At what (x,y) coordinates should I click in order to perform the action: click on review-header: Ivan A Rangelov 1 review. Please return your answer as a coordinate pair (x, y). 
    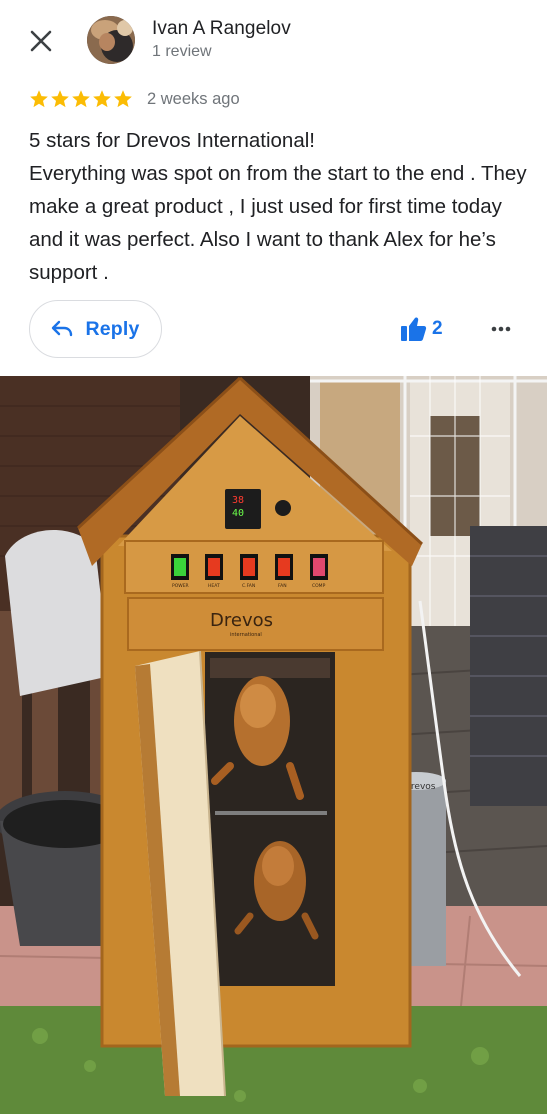
    Looking at the image, I should click on (273, 40).